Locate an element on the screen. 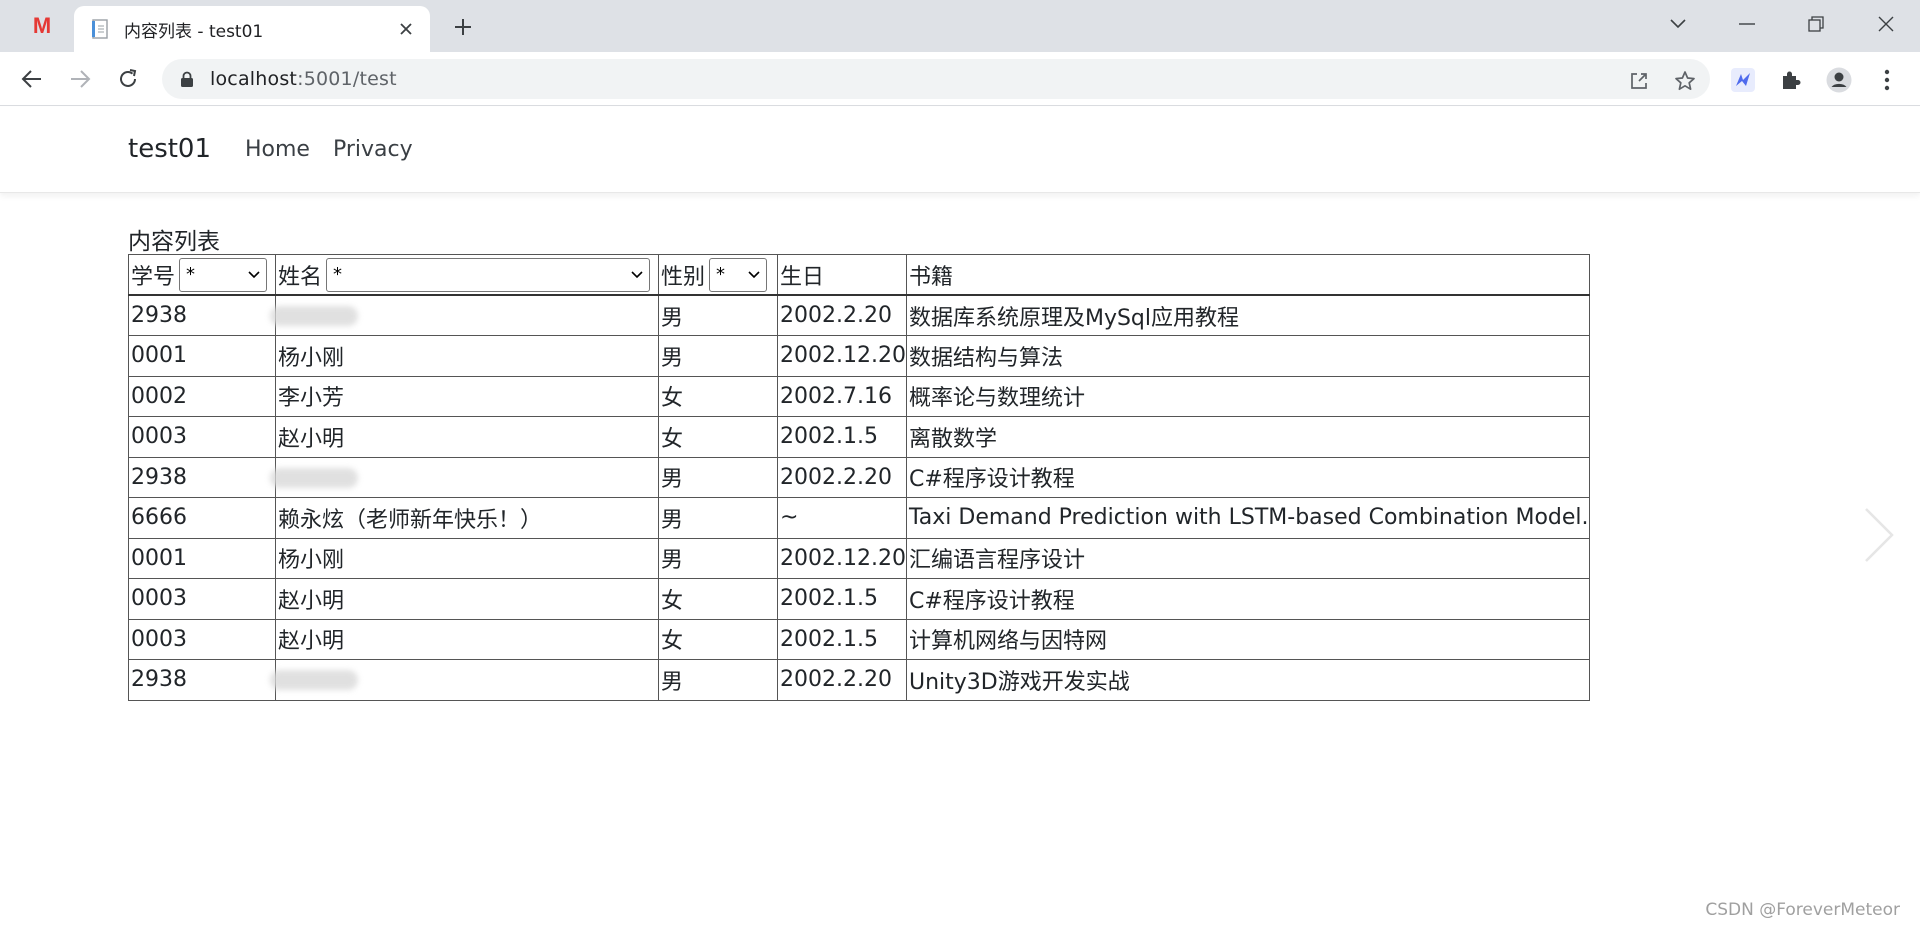 Image resolution: width=1920 pixels, height=936 pixels. next-arrow-icon is located at coordinates (1879, 535).